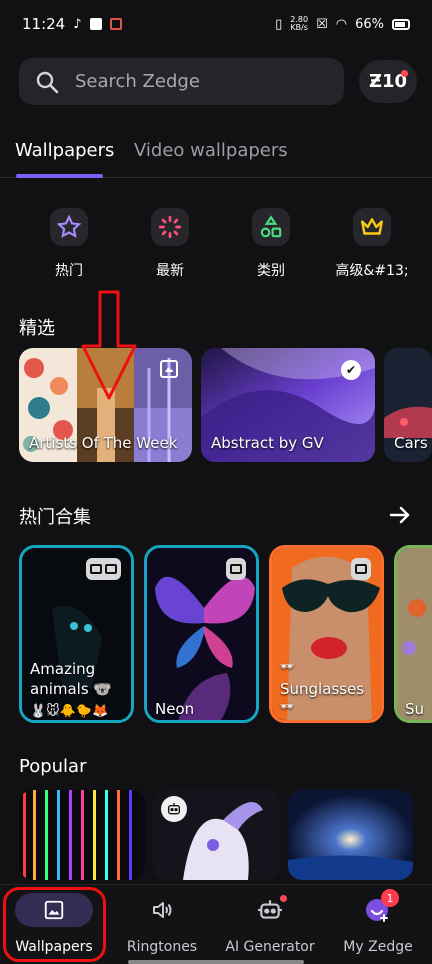 The height and width of the screenshot is (964, 432). I want to click on battery-icon, so click(401, 24).